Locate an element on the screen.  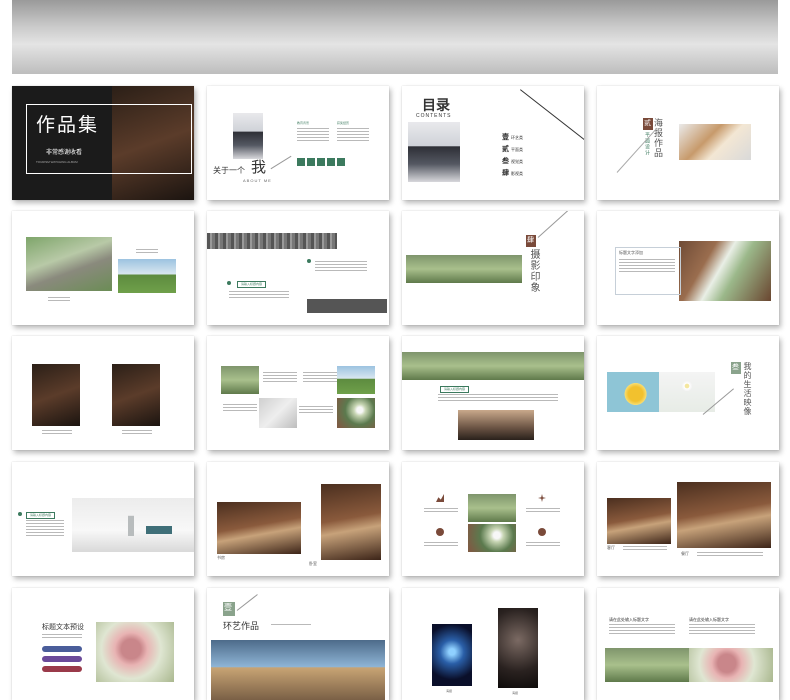
flower-shape is located at coordinates (687, 386).